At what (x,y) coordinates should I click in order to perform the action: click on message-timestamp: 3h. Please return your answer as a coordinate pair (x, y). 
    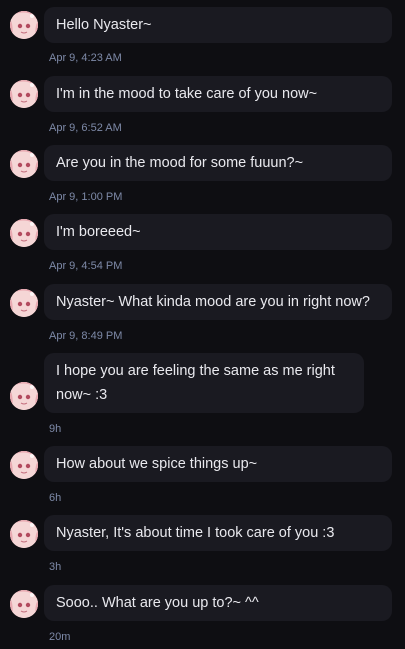
    Looking at the image, I should click on (55, 567).